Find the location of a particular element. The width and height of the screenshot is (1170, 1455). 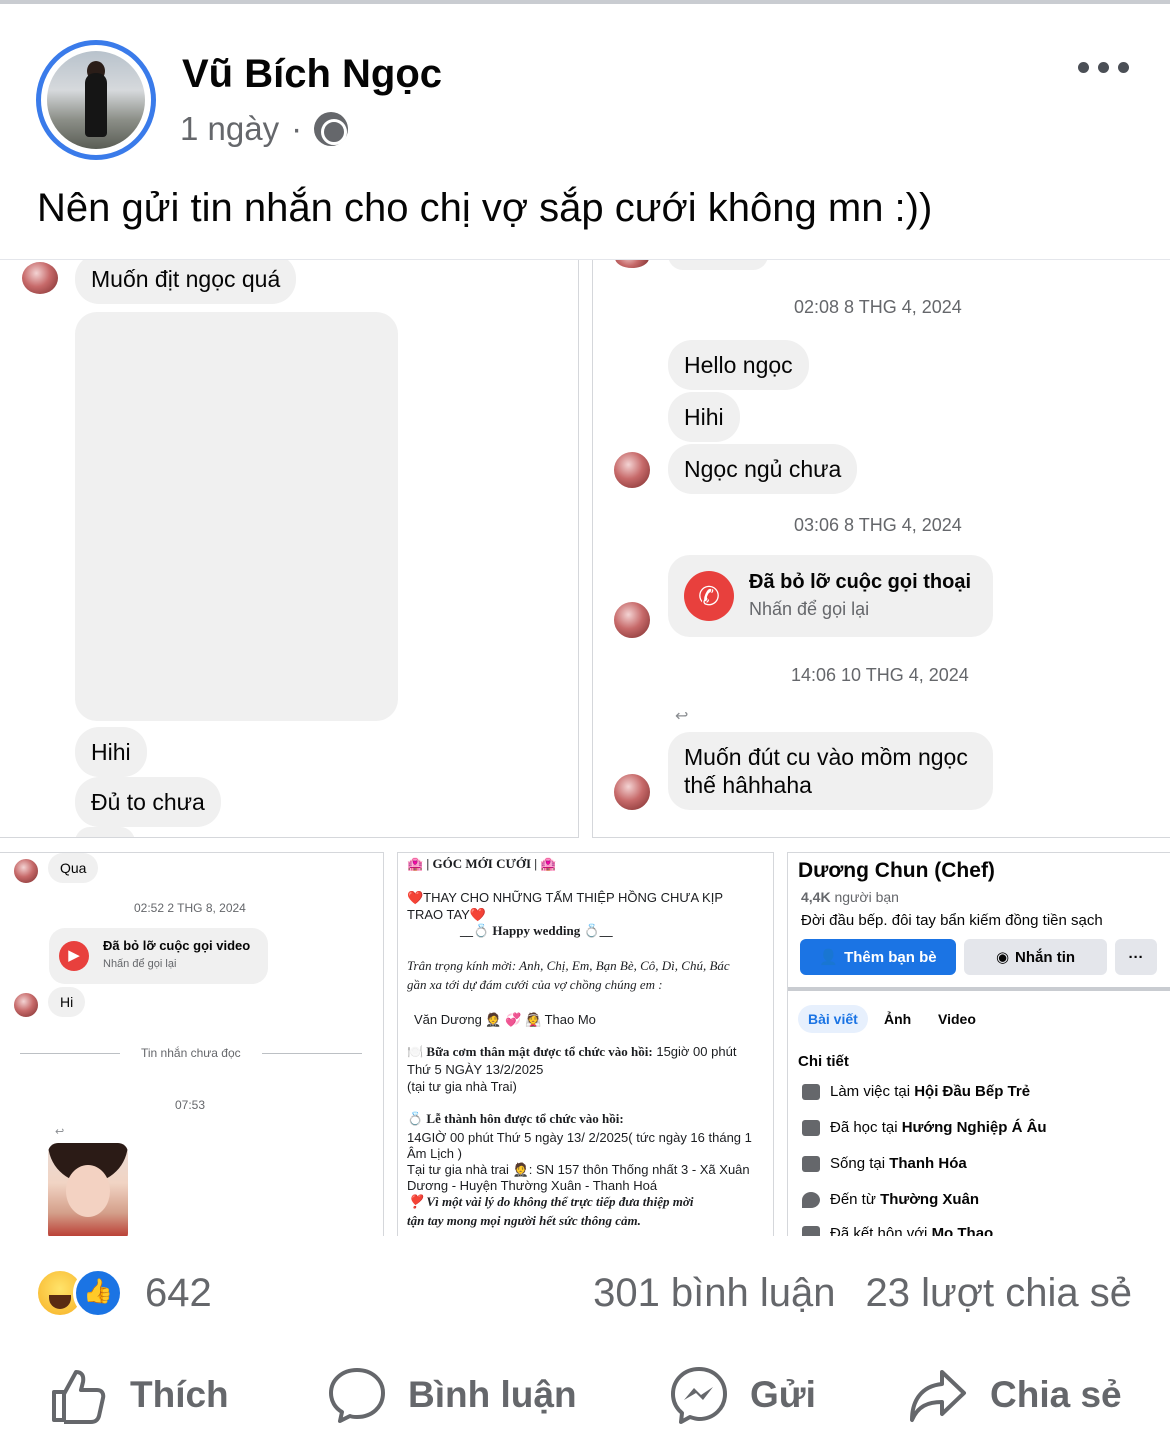

detail-value: Thanh Hóa is located at coordinates (928, 1163).